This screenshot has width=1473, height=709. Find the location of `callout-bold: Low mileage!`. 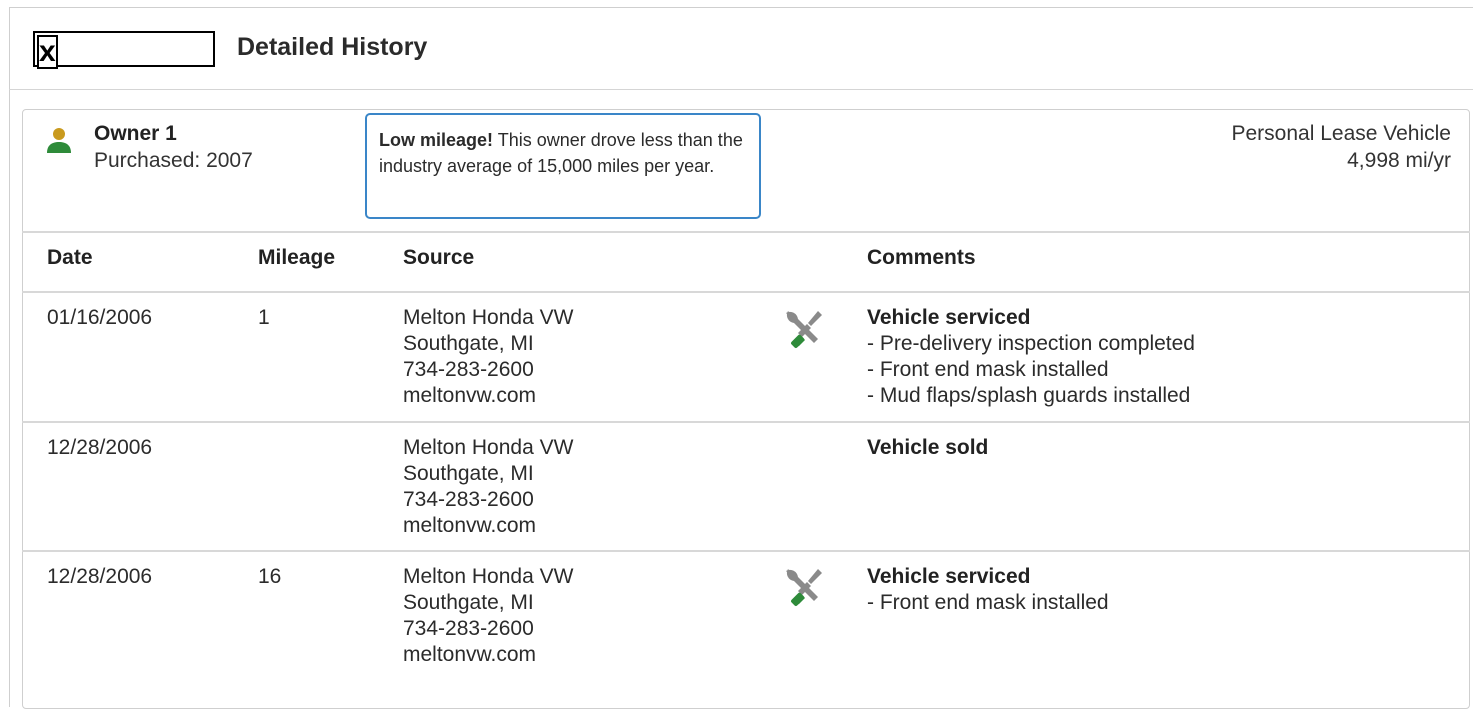

callout-bold: Low mileage! is located at coordinates (436, 140).